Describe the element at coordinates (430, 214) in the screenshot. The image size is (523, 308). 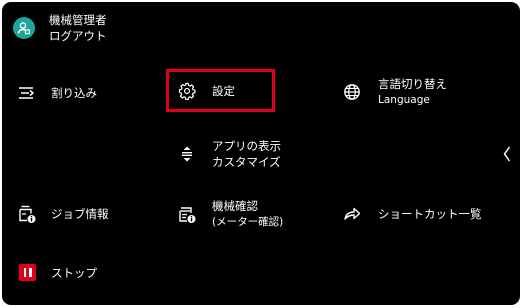
I see `shortcut-list-label: ショートカット一覧` at that location.